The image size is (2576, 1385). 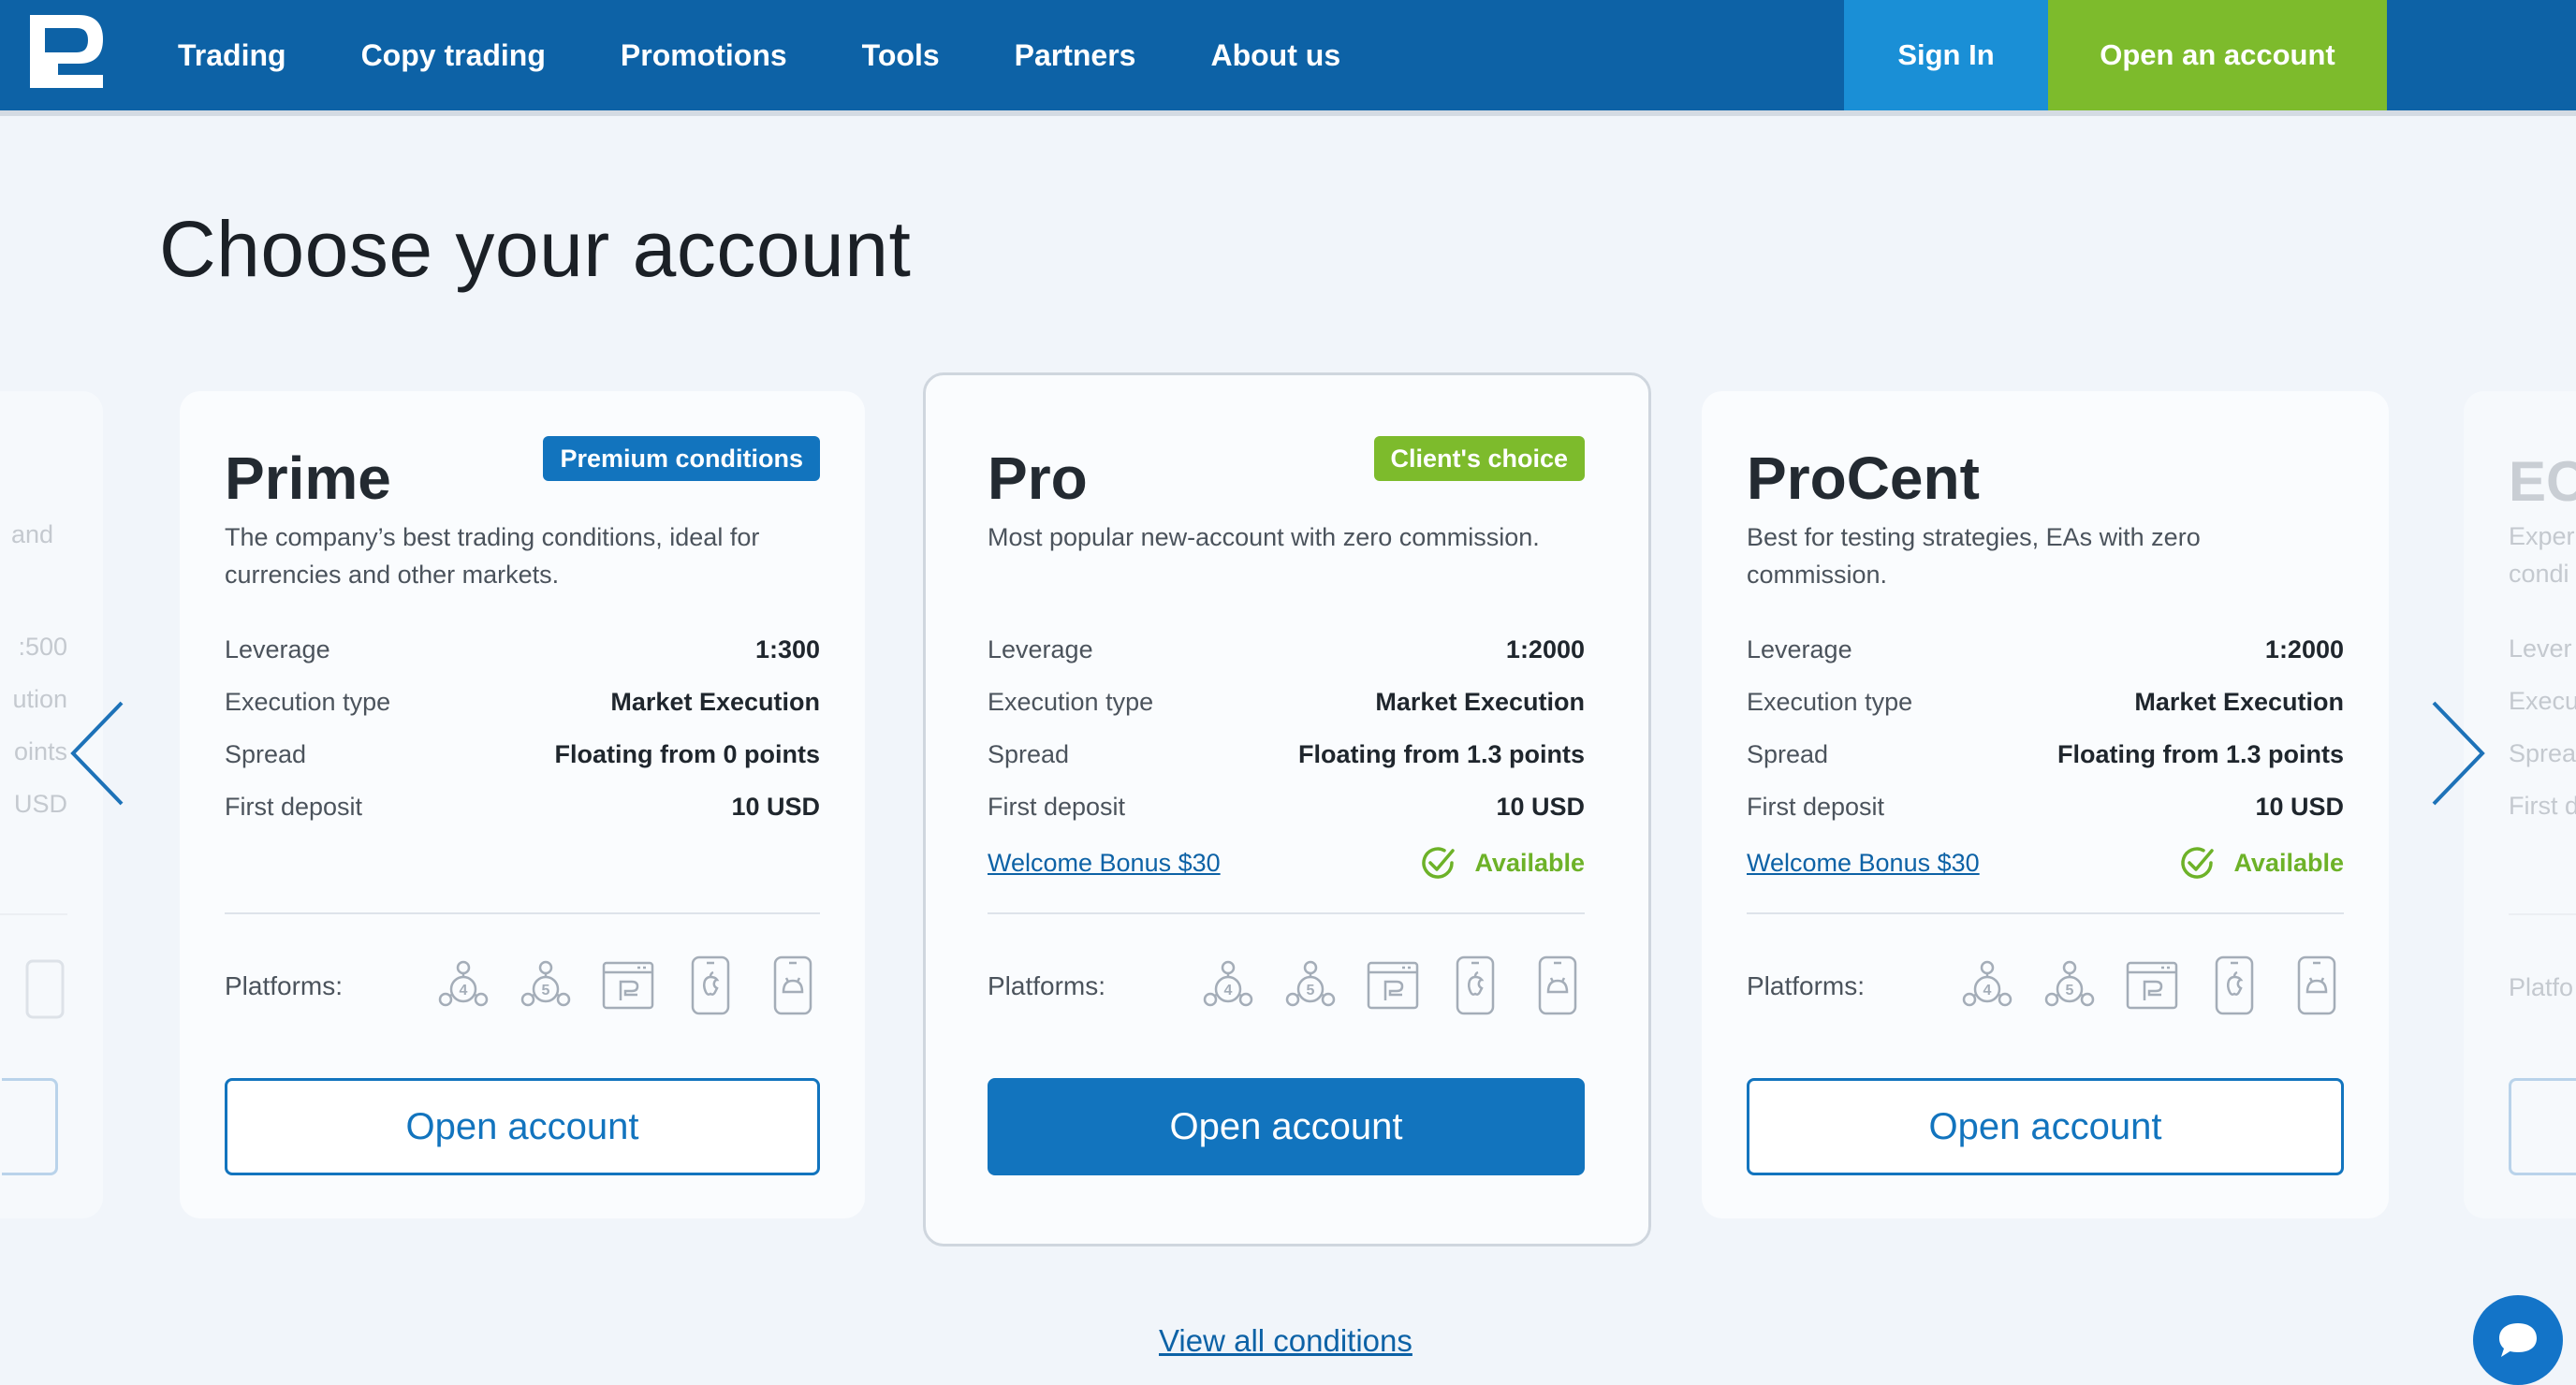 I want to click on view-all-conditions-link: View all conditions, so click(x=1285, y=1341).